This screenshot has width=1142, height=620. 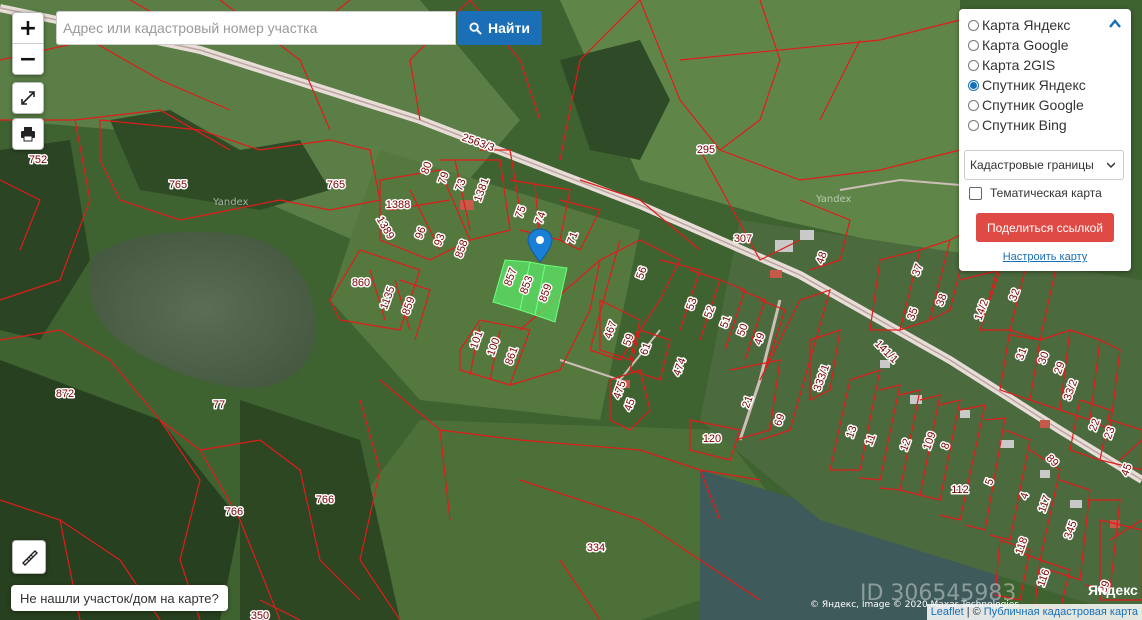 I want to click on printer-icon, so click(x=28, y=134).